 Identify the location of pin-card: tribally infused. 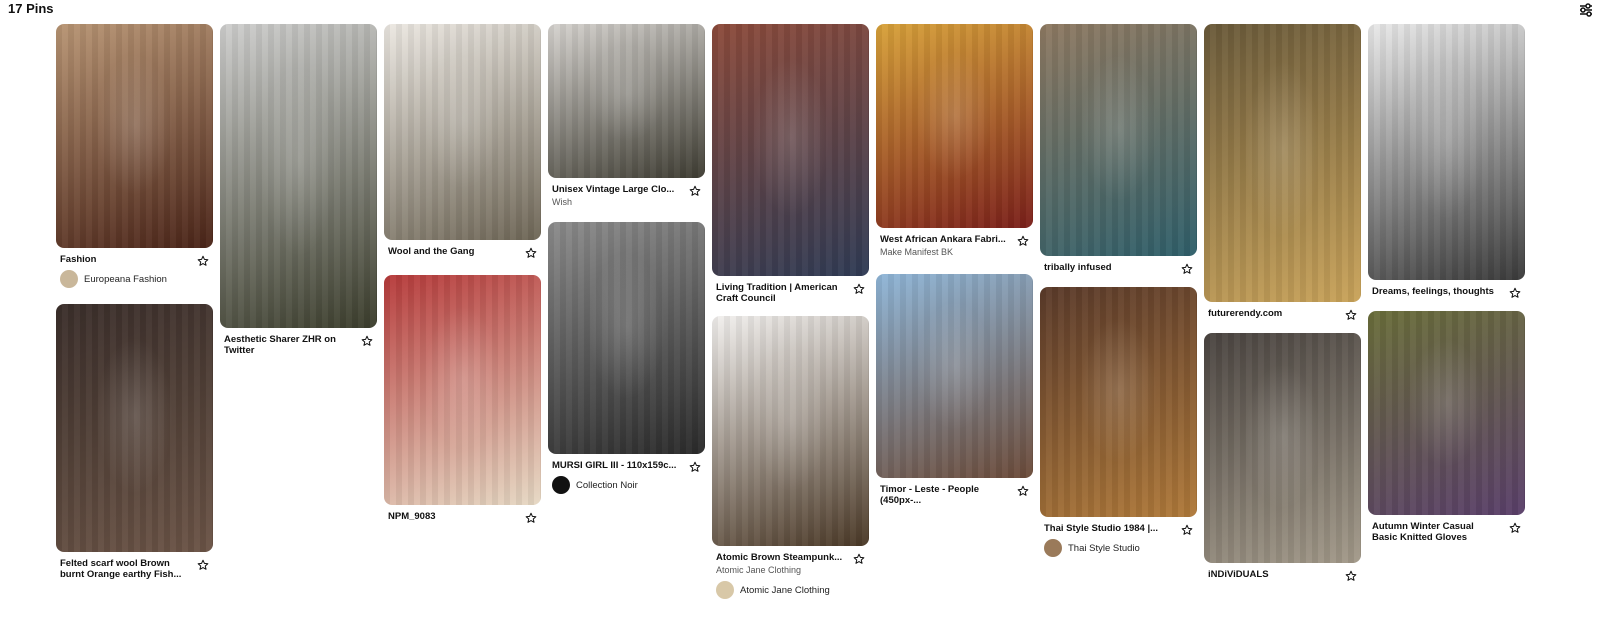
(1118, 149).